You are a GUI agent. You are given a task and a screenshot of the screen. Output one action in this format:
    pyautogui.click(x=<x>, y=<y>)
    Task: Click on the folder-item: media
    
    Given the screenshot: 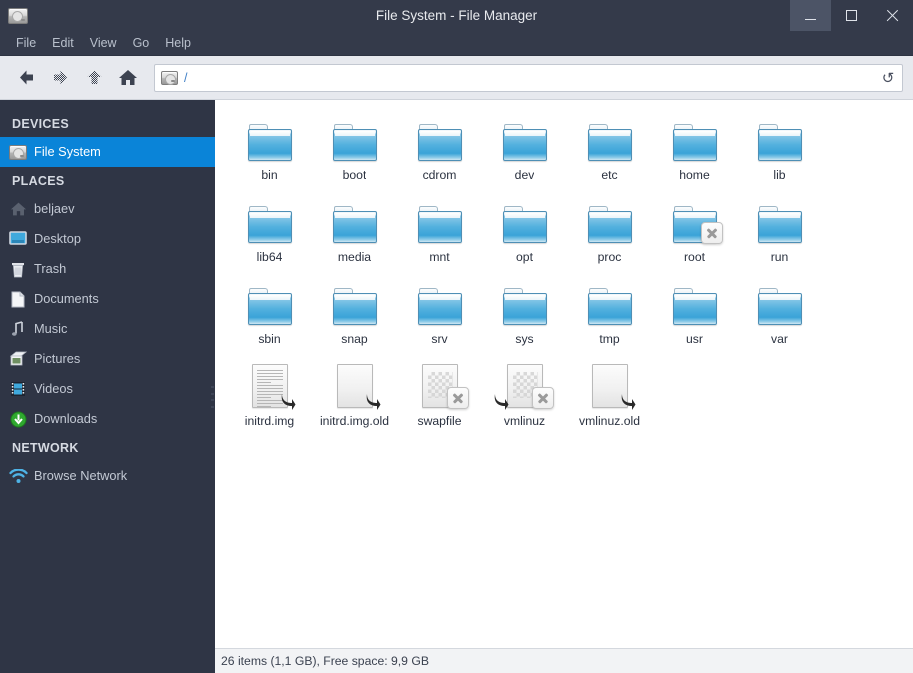 What is the action you would take?
    pyautogui.click(x=354, y=235)
    